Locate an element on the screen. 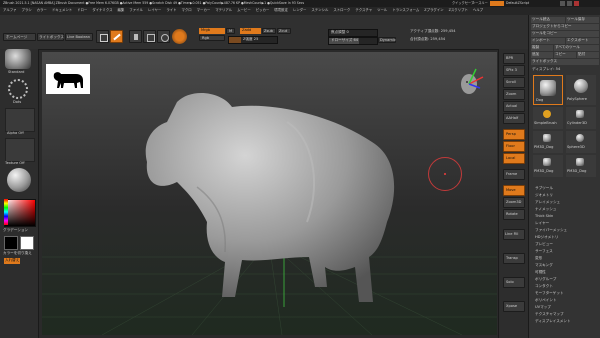 The image size is (600, 338). menu-help: ヘルプ is located at coordinates (478, 10).